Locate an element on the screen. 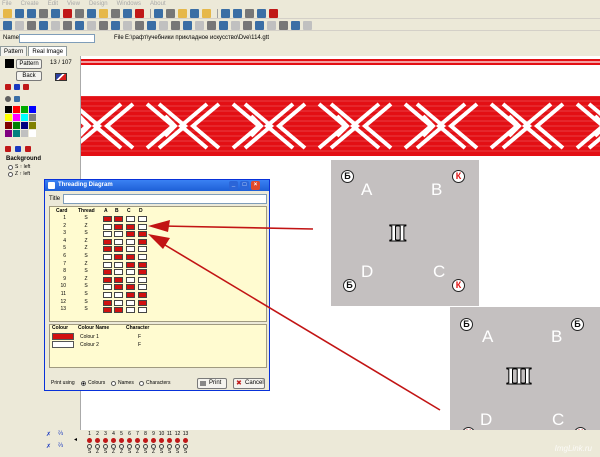  undo-red-icon is located at coordinates (273, 13).